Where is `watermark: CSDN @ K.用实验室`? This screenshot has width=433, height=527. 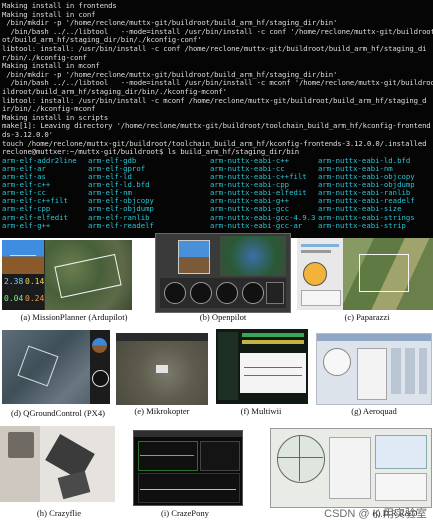
watermark: CSDN @ K.用实验室 is located at coordinates (375, 514).